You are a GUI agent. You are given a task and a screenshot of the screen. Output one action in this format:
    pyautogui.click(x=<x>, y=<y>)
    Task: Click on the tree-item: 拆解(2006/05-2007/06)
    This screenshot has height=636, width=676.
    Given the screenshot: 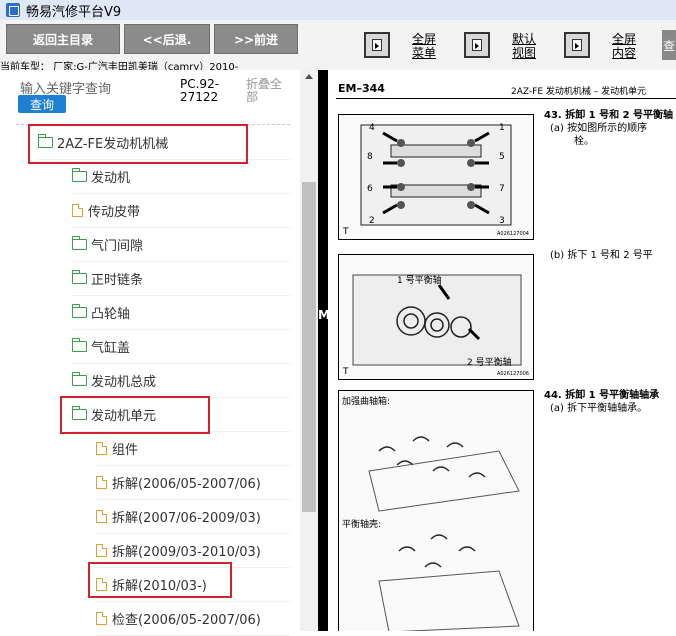 What is the action you would take?
    pyautogui.click(x=193, y=483)
    